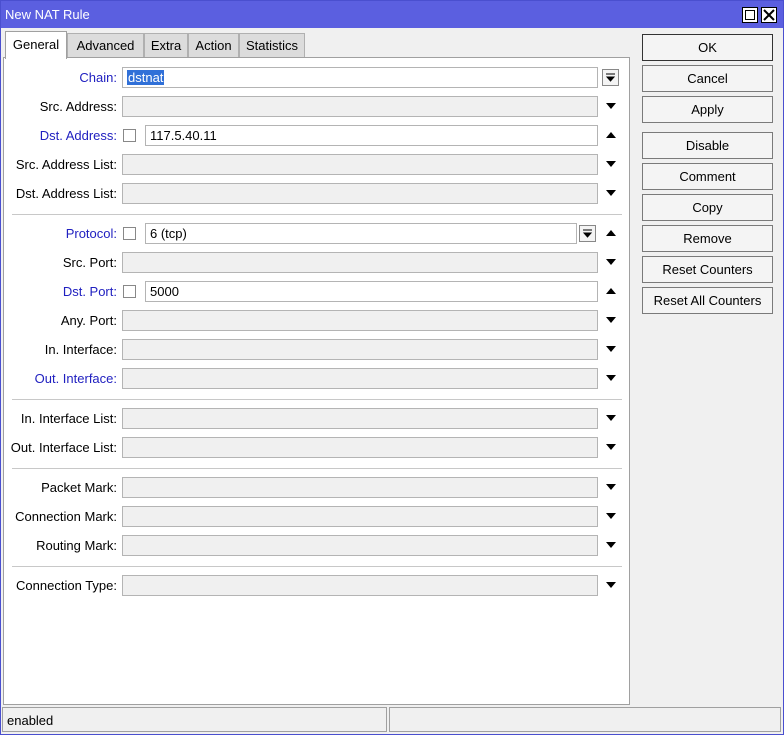 This screenshot has width=784, height=735. What do you see at coordinates (707, 145) in the screenshot?
I see `disable-button: Disable` at bounding box center [707, 145].